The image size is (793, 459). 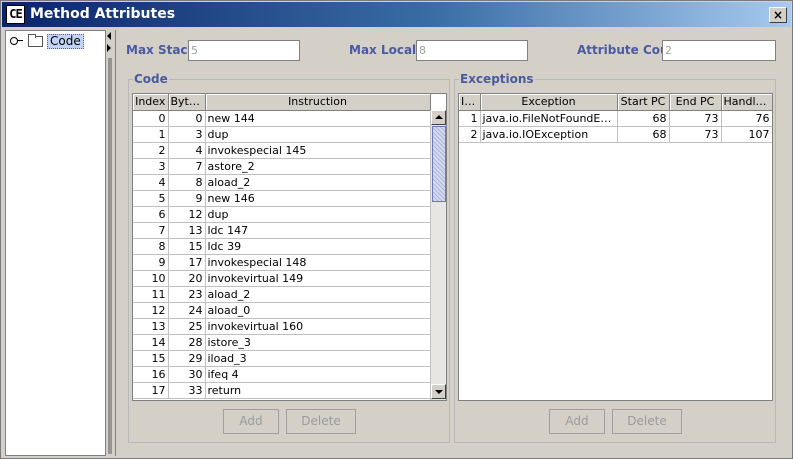 What do you see at coordinates (318, 278) in the screenshot?
I see `table-cell: invokevirtual 149` at bounding box center [318, 278].